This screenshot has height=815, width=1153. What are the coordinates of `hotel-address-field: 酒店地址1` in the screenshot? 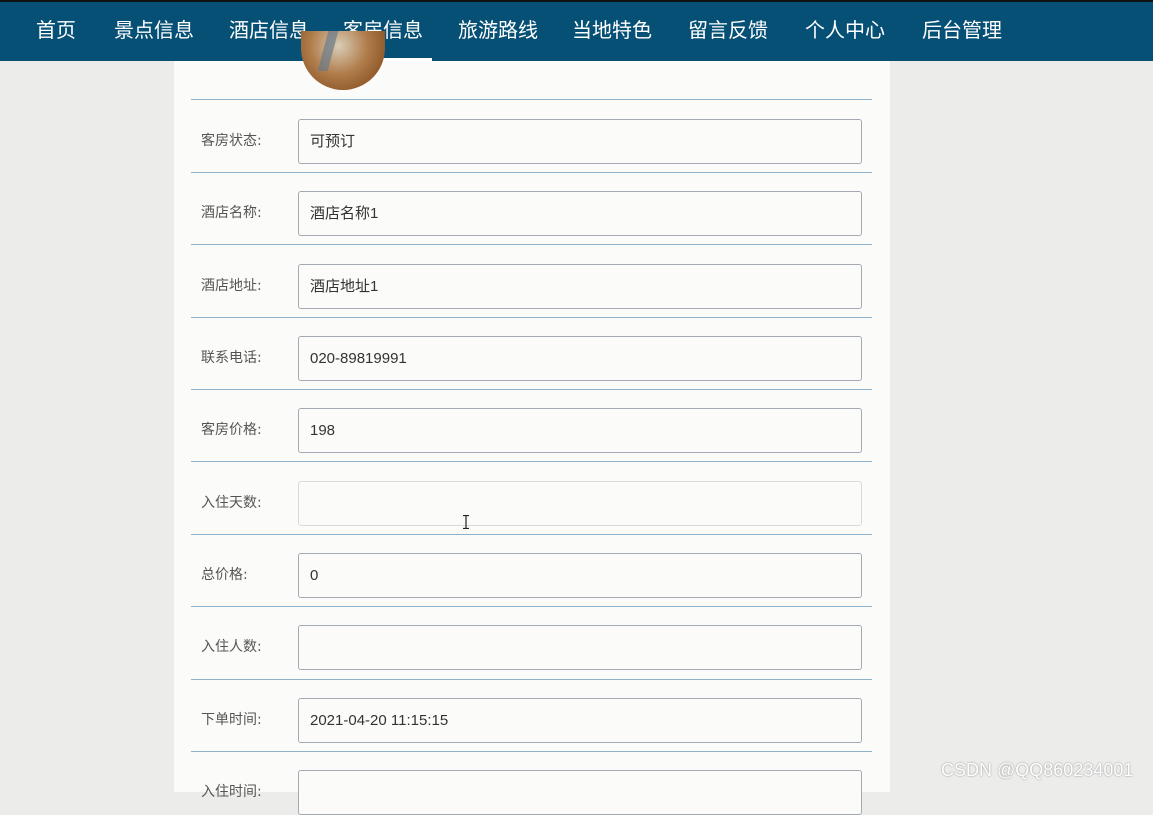 It's located at (580, 286).